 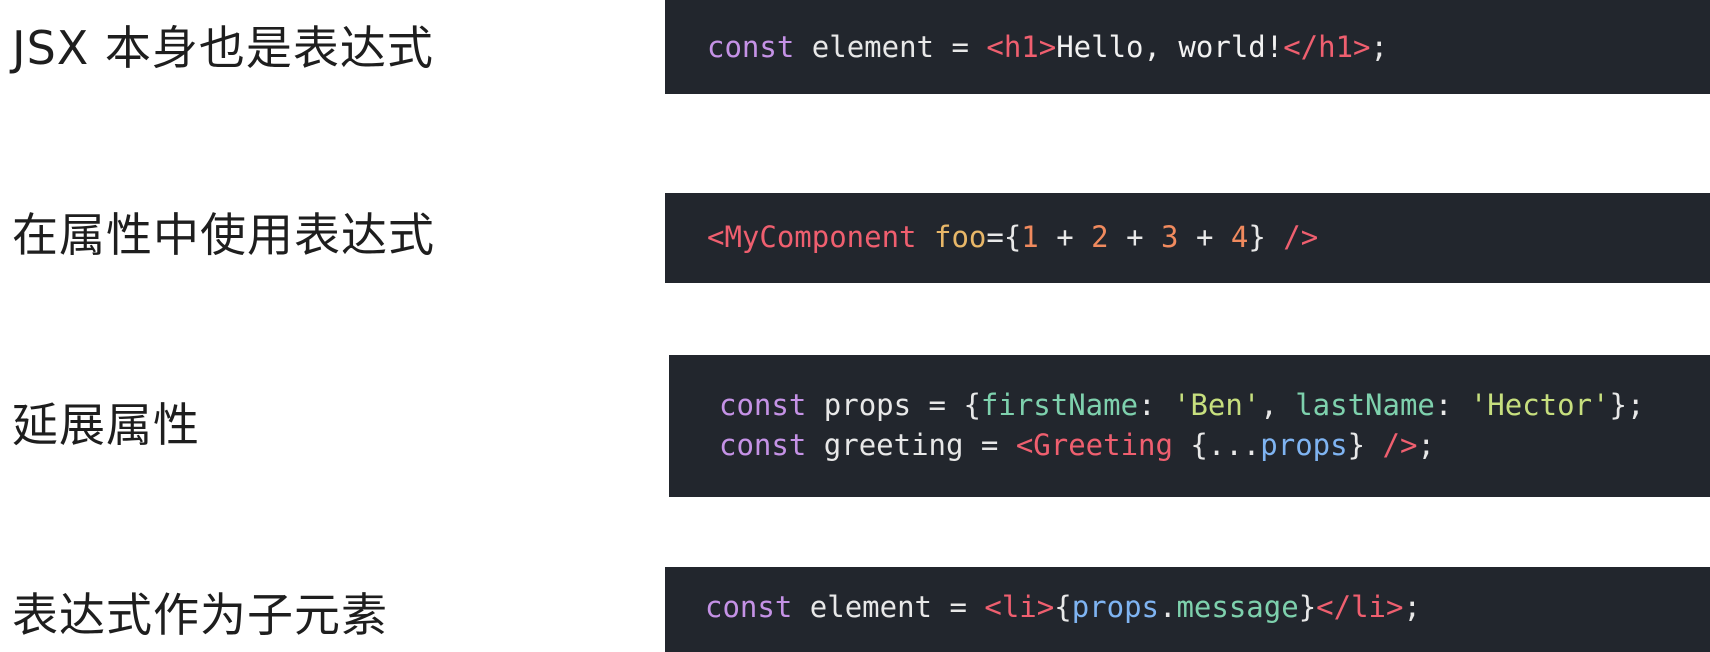 What do you see at coordinates (1327, 47) in the screenshot?
I see `code-token-tag: </h1>` at bounding box center [1327, 47].